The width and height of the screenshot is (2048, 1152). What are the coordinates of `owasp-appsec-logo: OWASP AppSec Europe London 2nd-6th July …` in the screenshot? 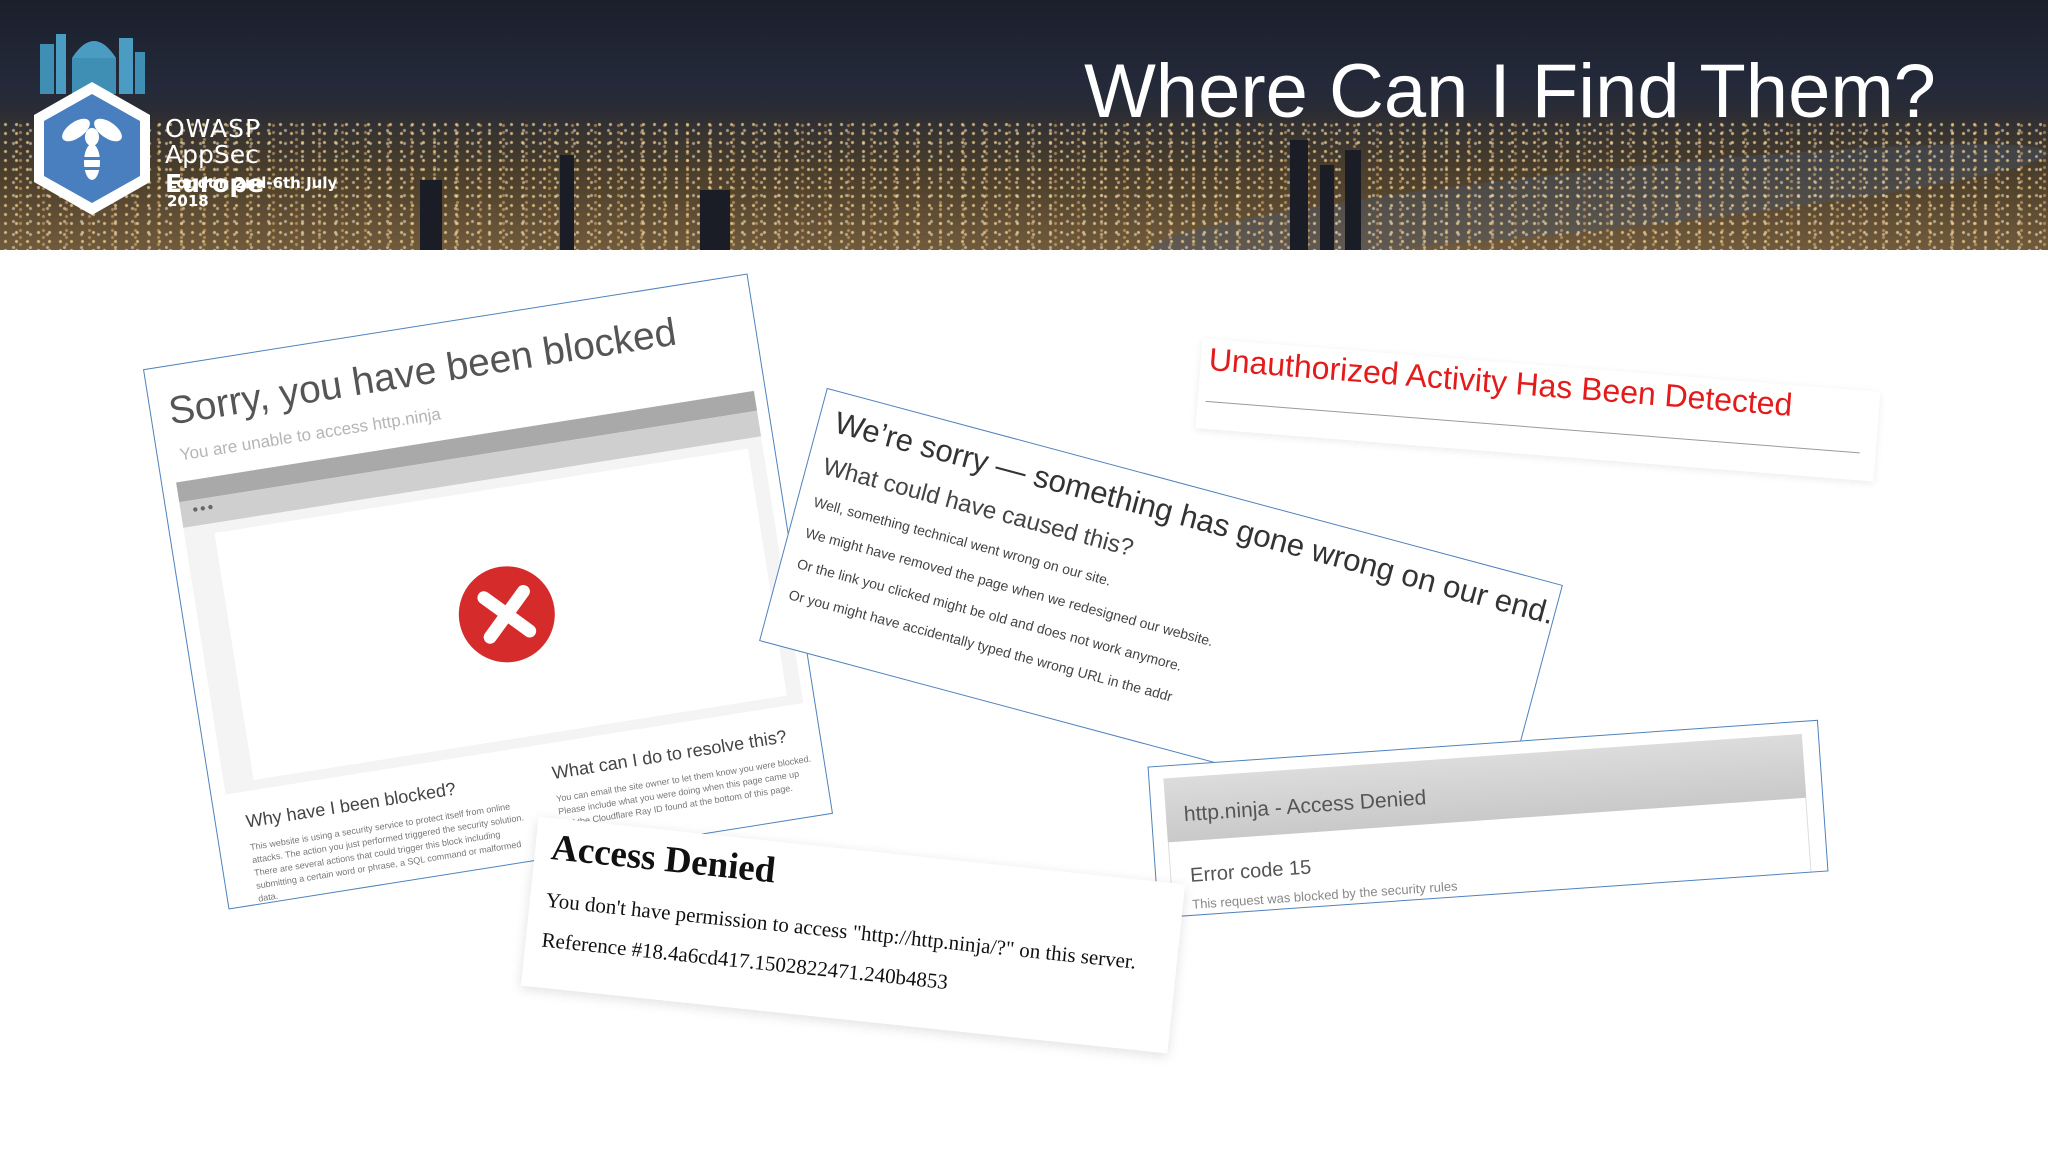 It's located at (192, 127).